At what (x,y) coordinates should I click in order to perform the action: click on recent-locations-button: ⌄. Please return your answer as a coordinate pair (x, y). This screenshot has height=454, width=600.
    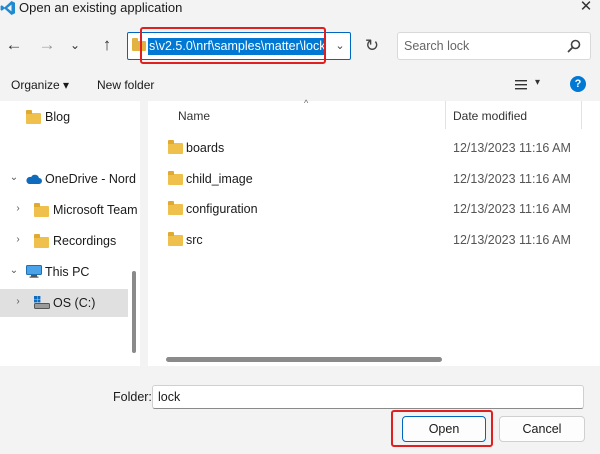
    Looking at the image, I should click on (75, 46).